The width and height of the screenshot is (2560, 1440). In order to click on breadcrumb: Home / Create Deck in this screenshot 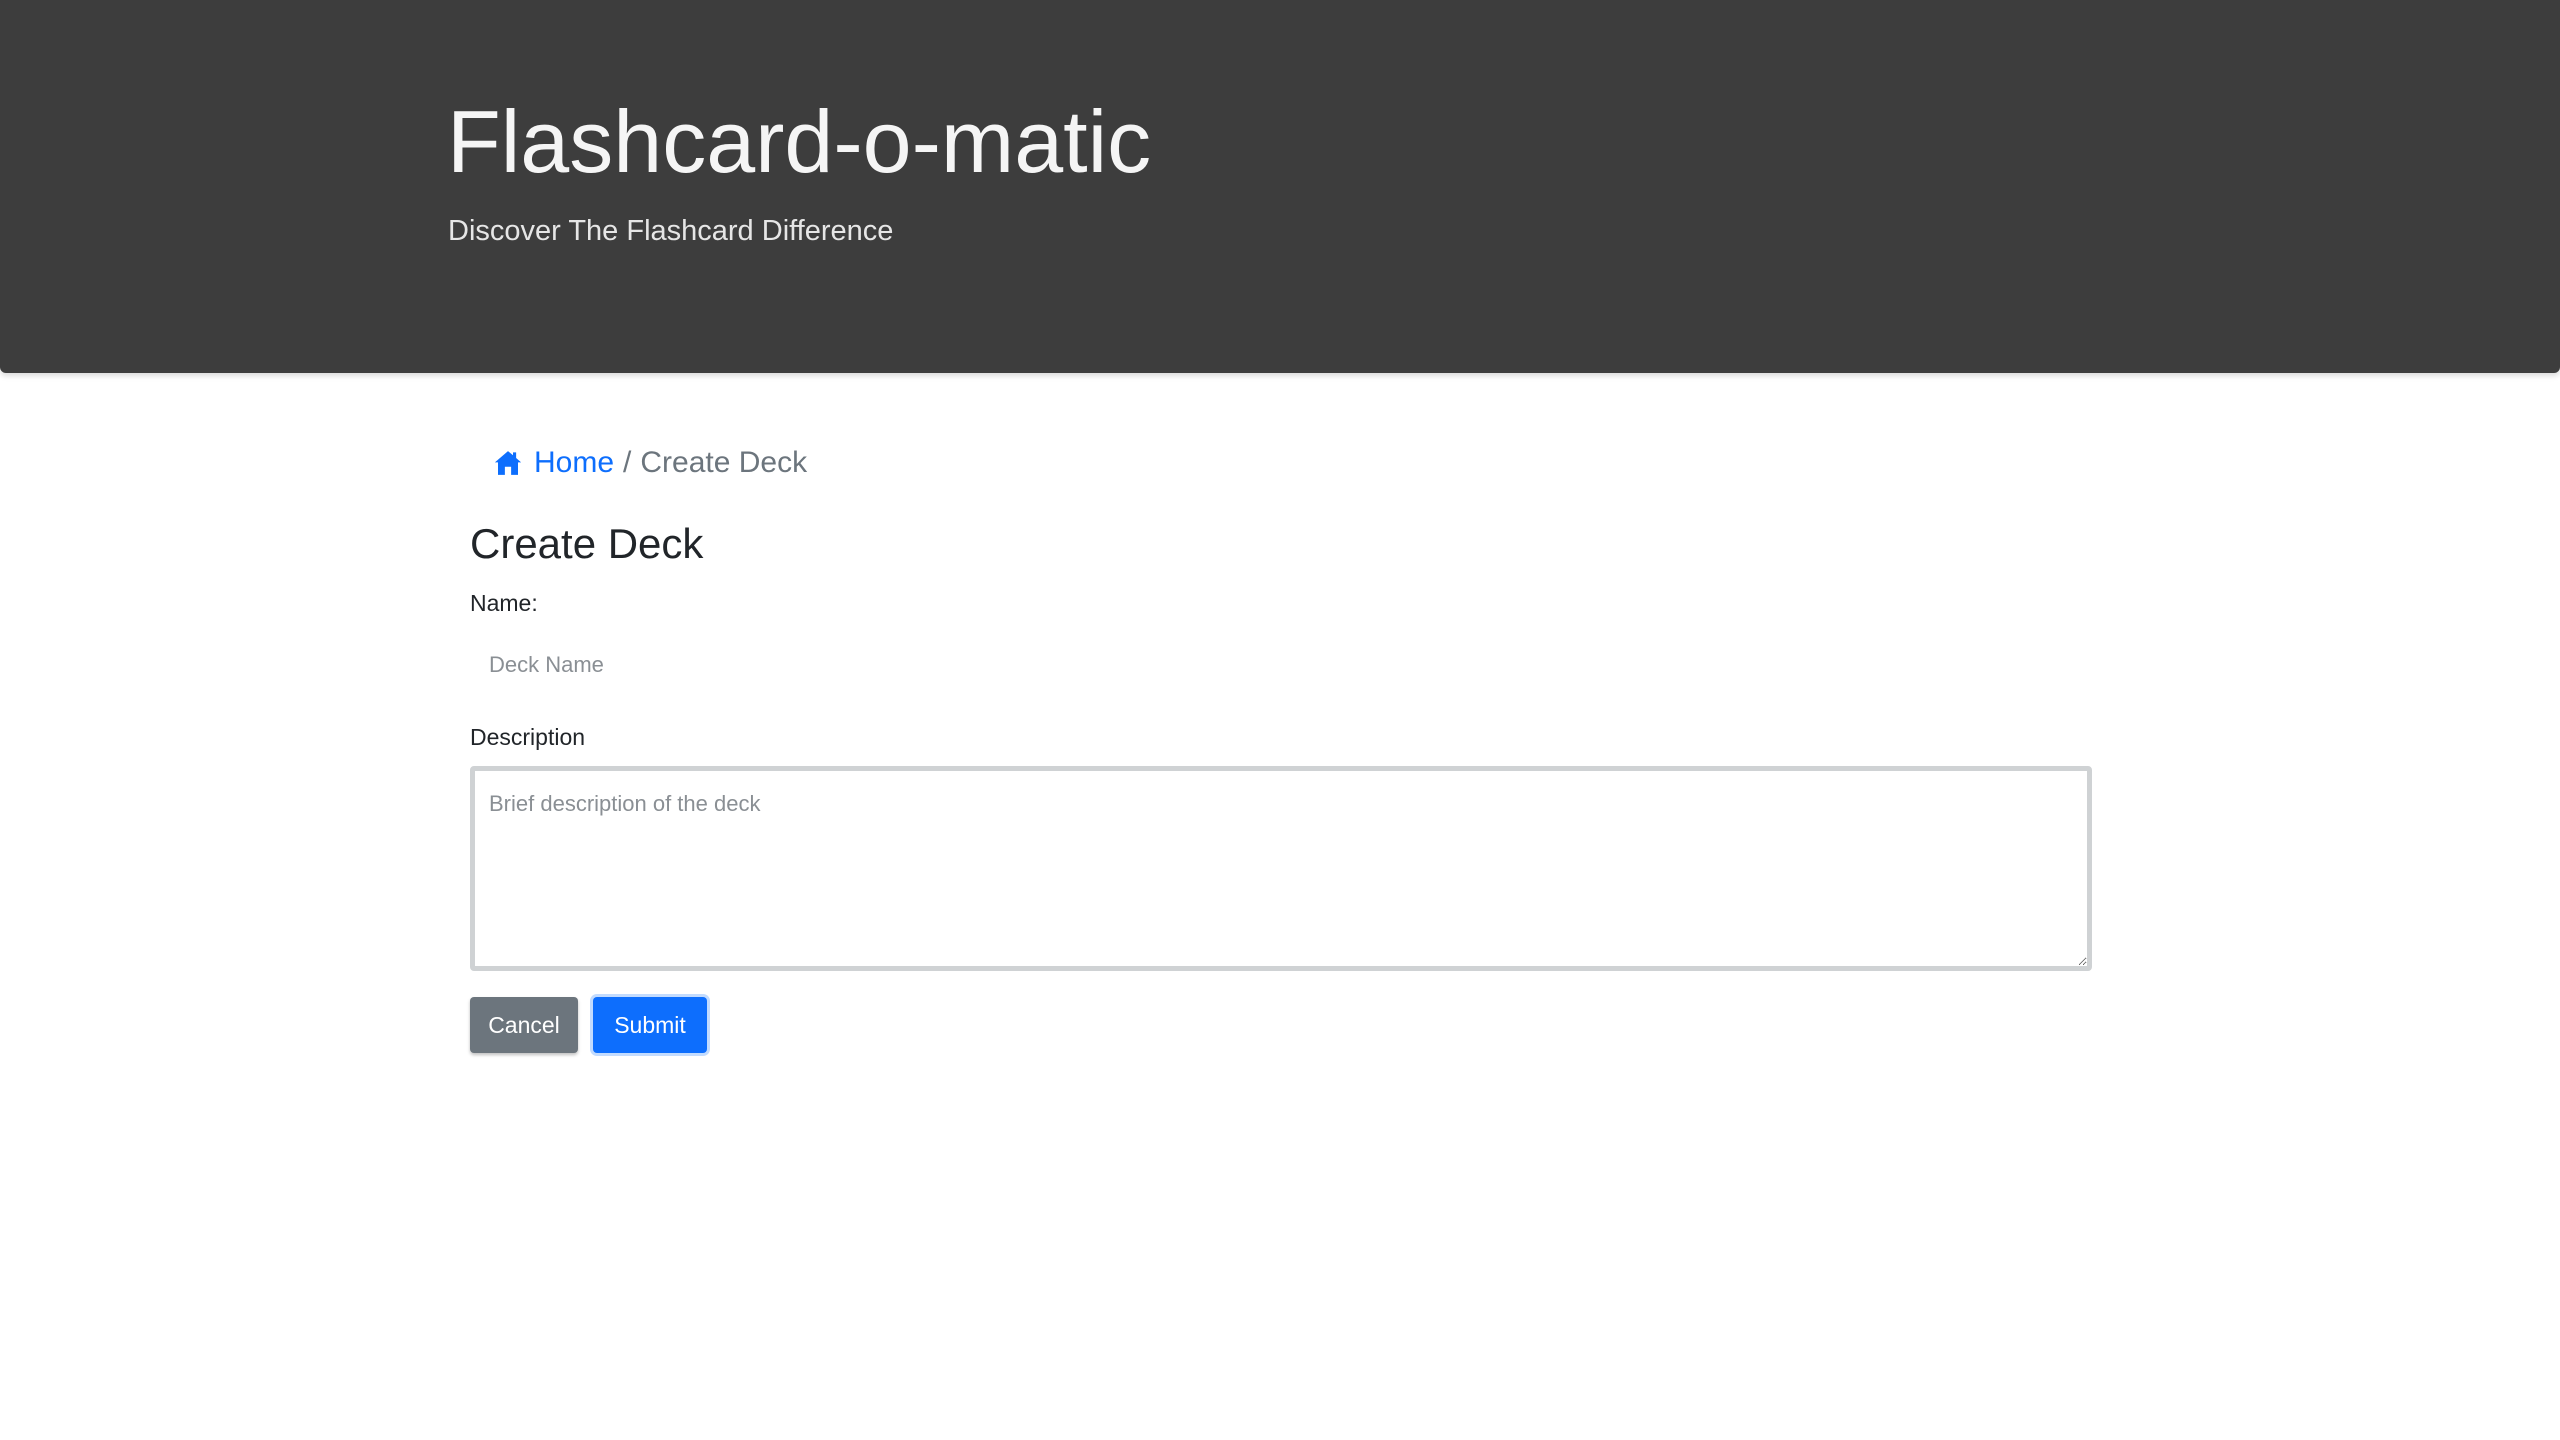, I will do `click(650, 463)`.